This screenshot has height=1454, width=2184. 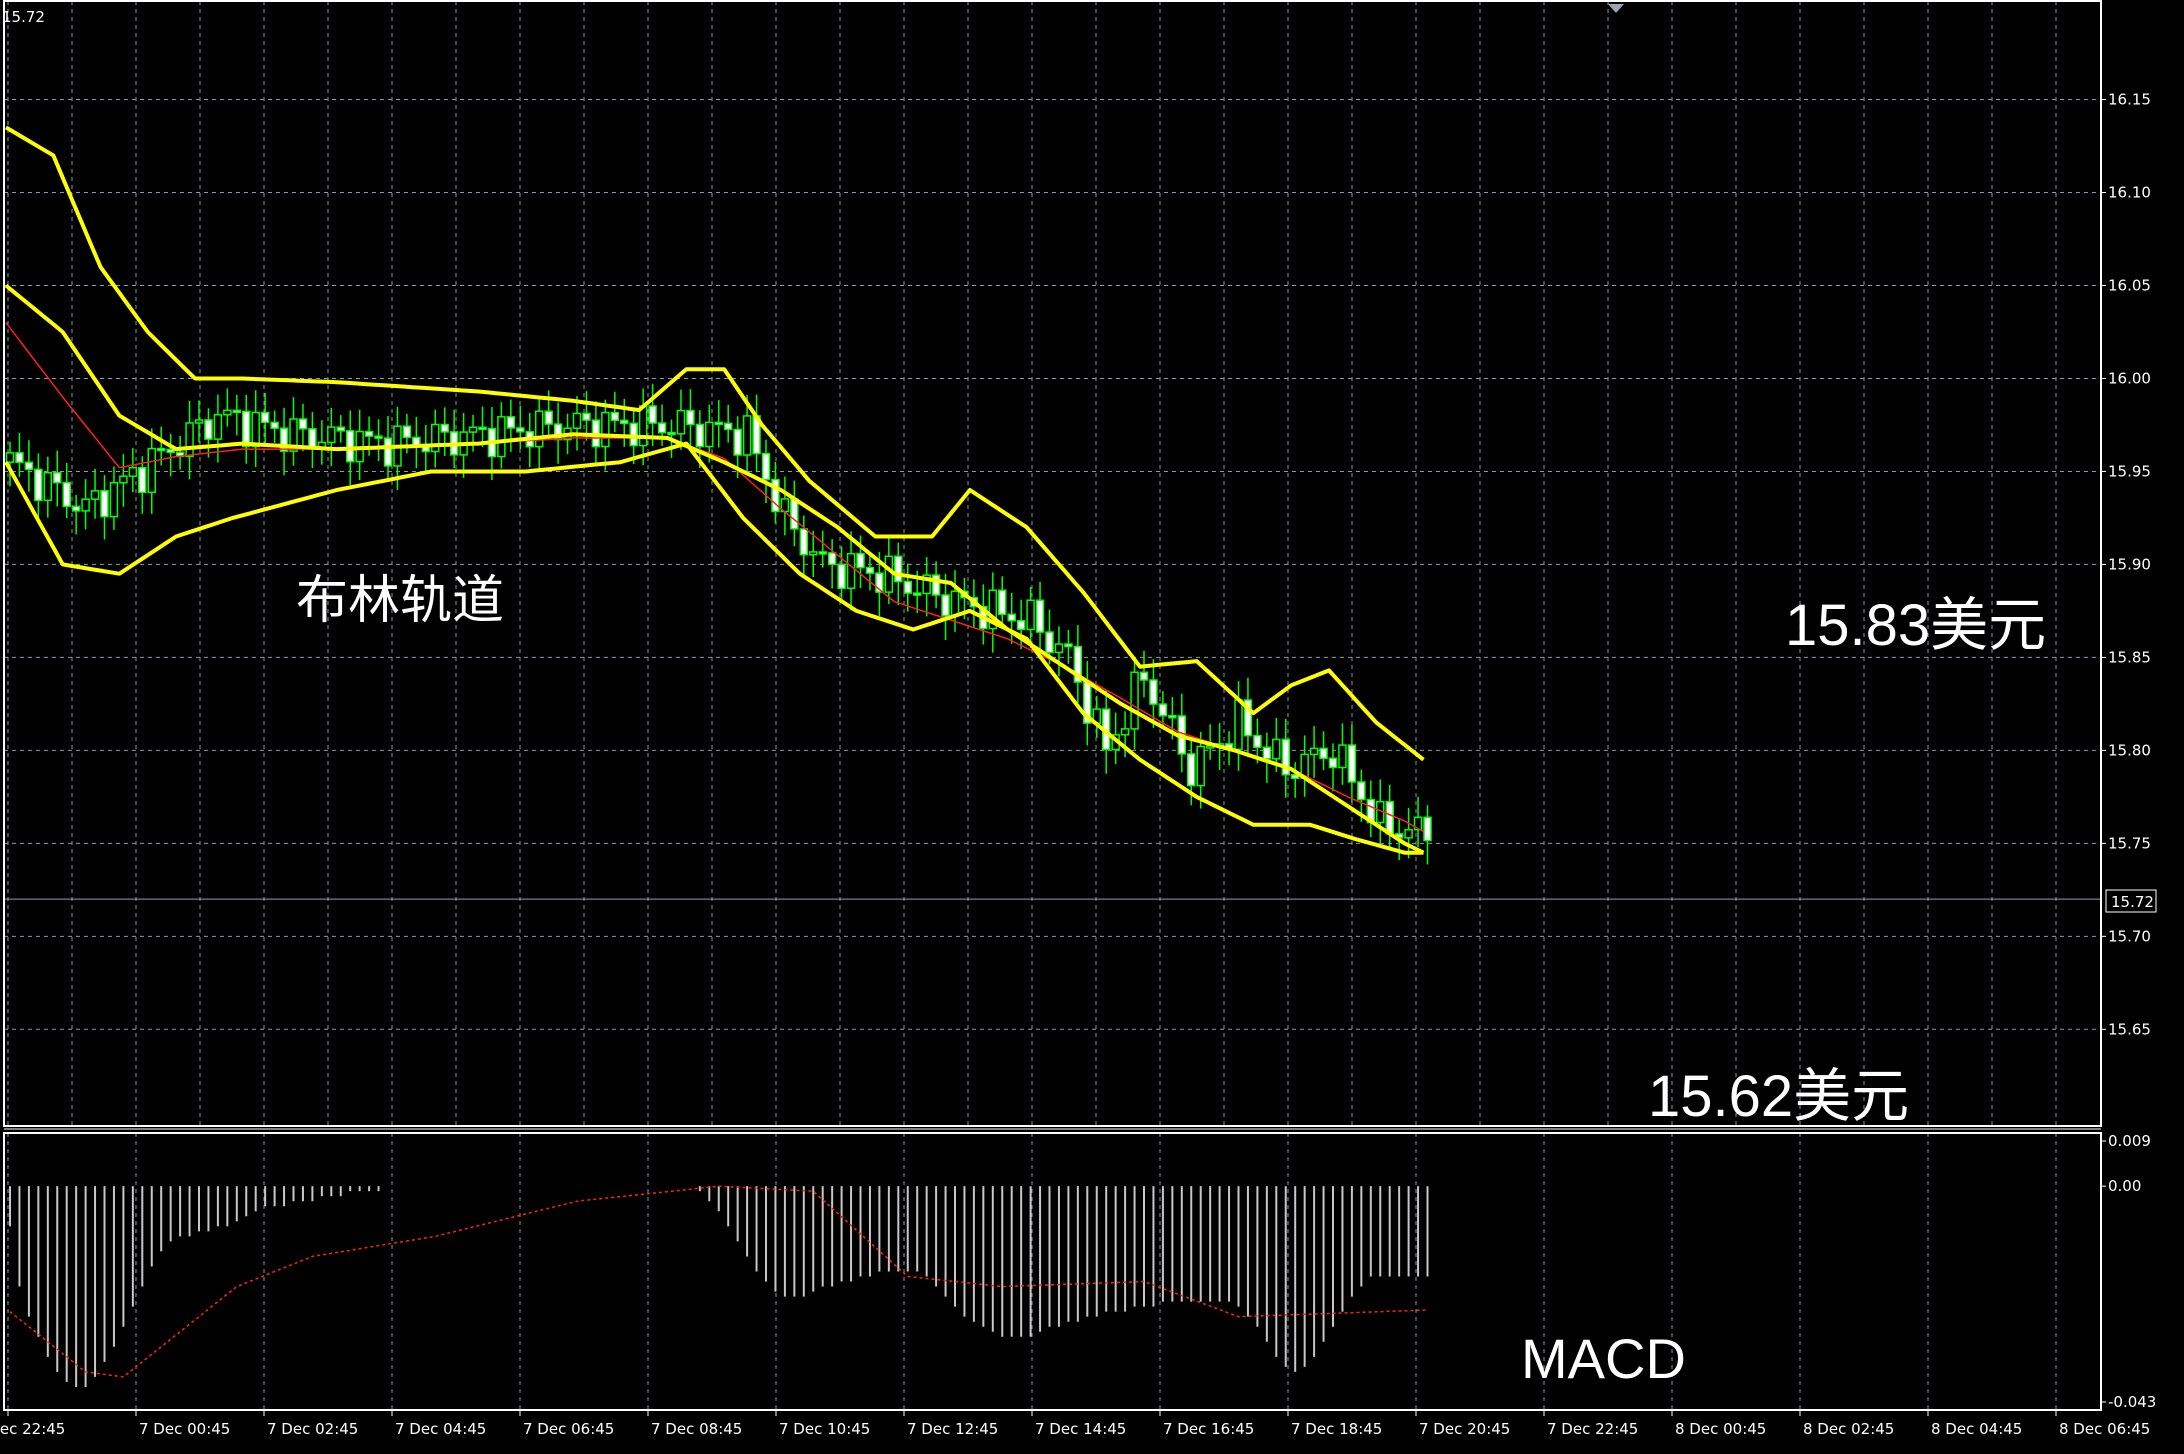 What do you see at coordinates (2129, 657) in the screenshot?
I see `price-tick-label: 15.85` at bounding box center [2129, 657].